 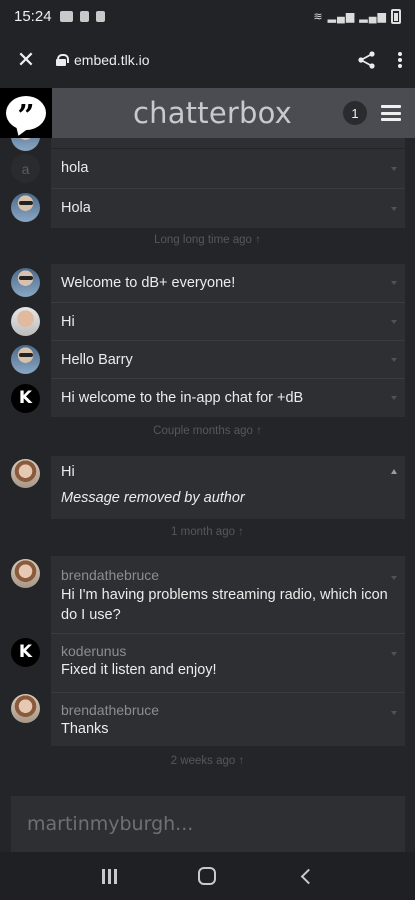 I want to click on browser-toolbar: ✕ embed.tlk.io, so click(x=207, y=60).